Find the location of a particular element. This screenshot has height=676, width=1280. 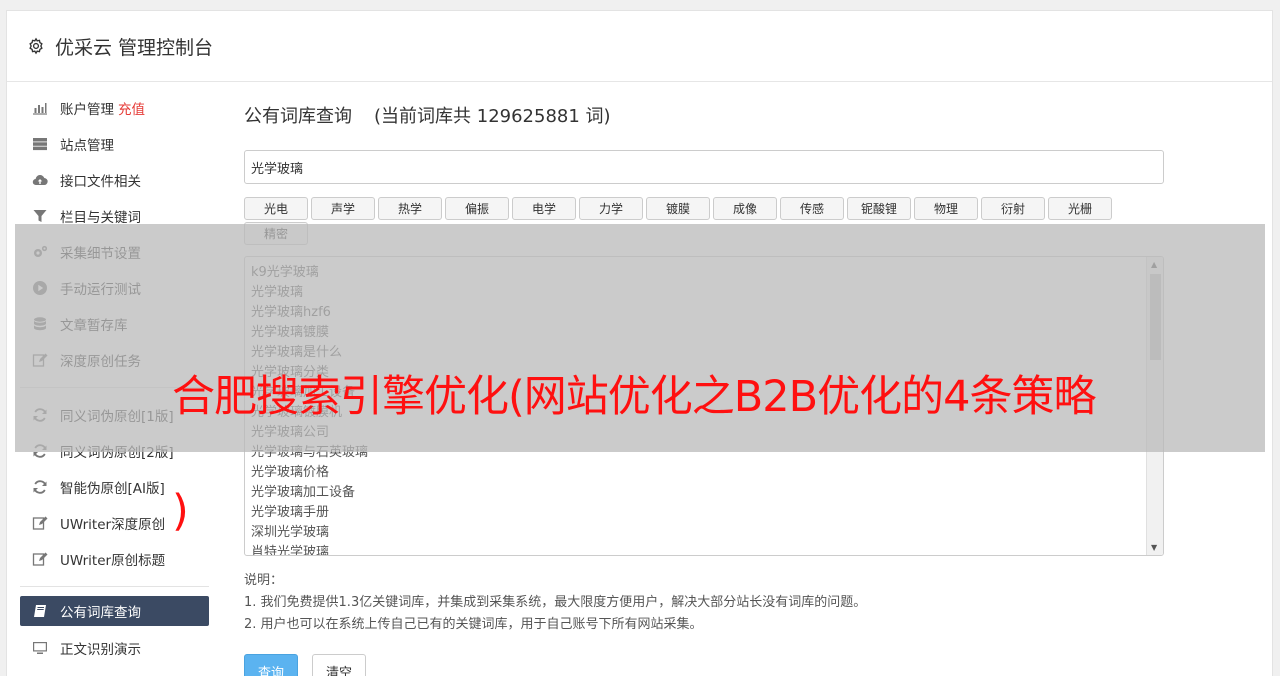

scroll-down-icon: ▼ is located at coordinates (1154, 547).